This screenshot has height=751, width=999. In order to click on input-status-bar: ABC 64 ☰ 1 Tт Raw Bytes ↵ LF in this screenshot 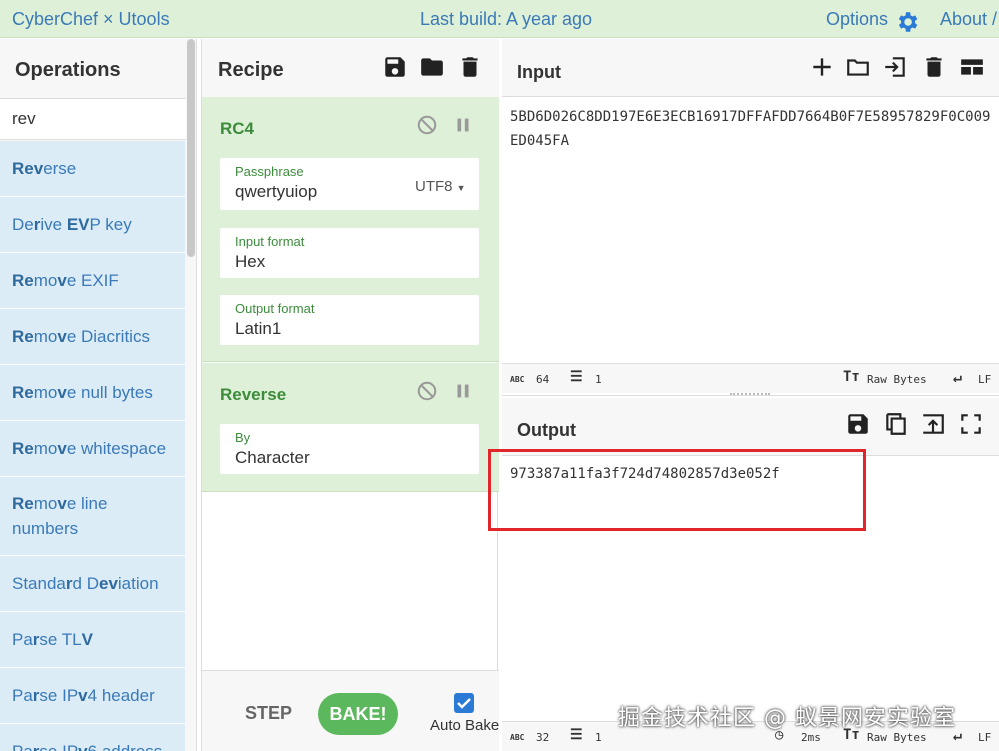, I will do `click(750, 378)`.